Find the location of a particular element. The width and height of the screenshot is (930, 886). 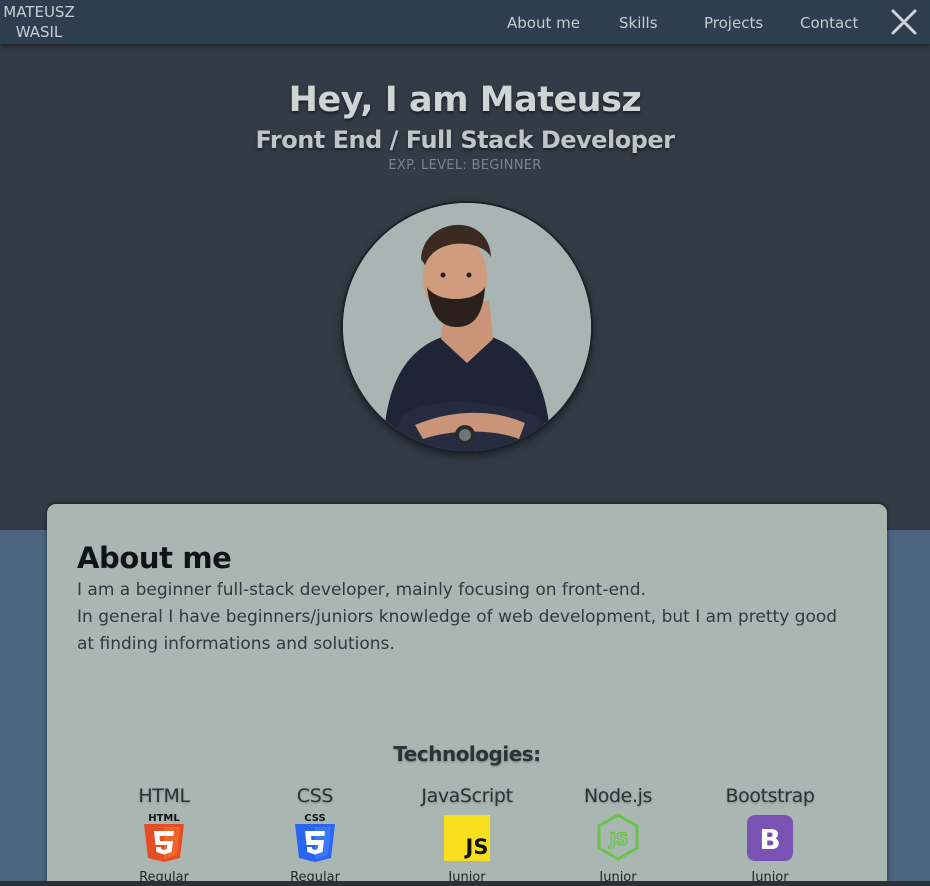

profile-photo is located at coordinates (467, 327).